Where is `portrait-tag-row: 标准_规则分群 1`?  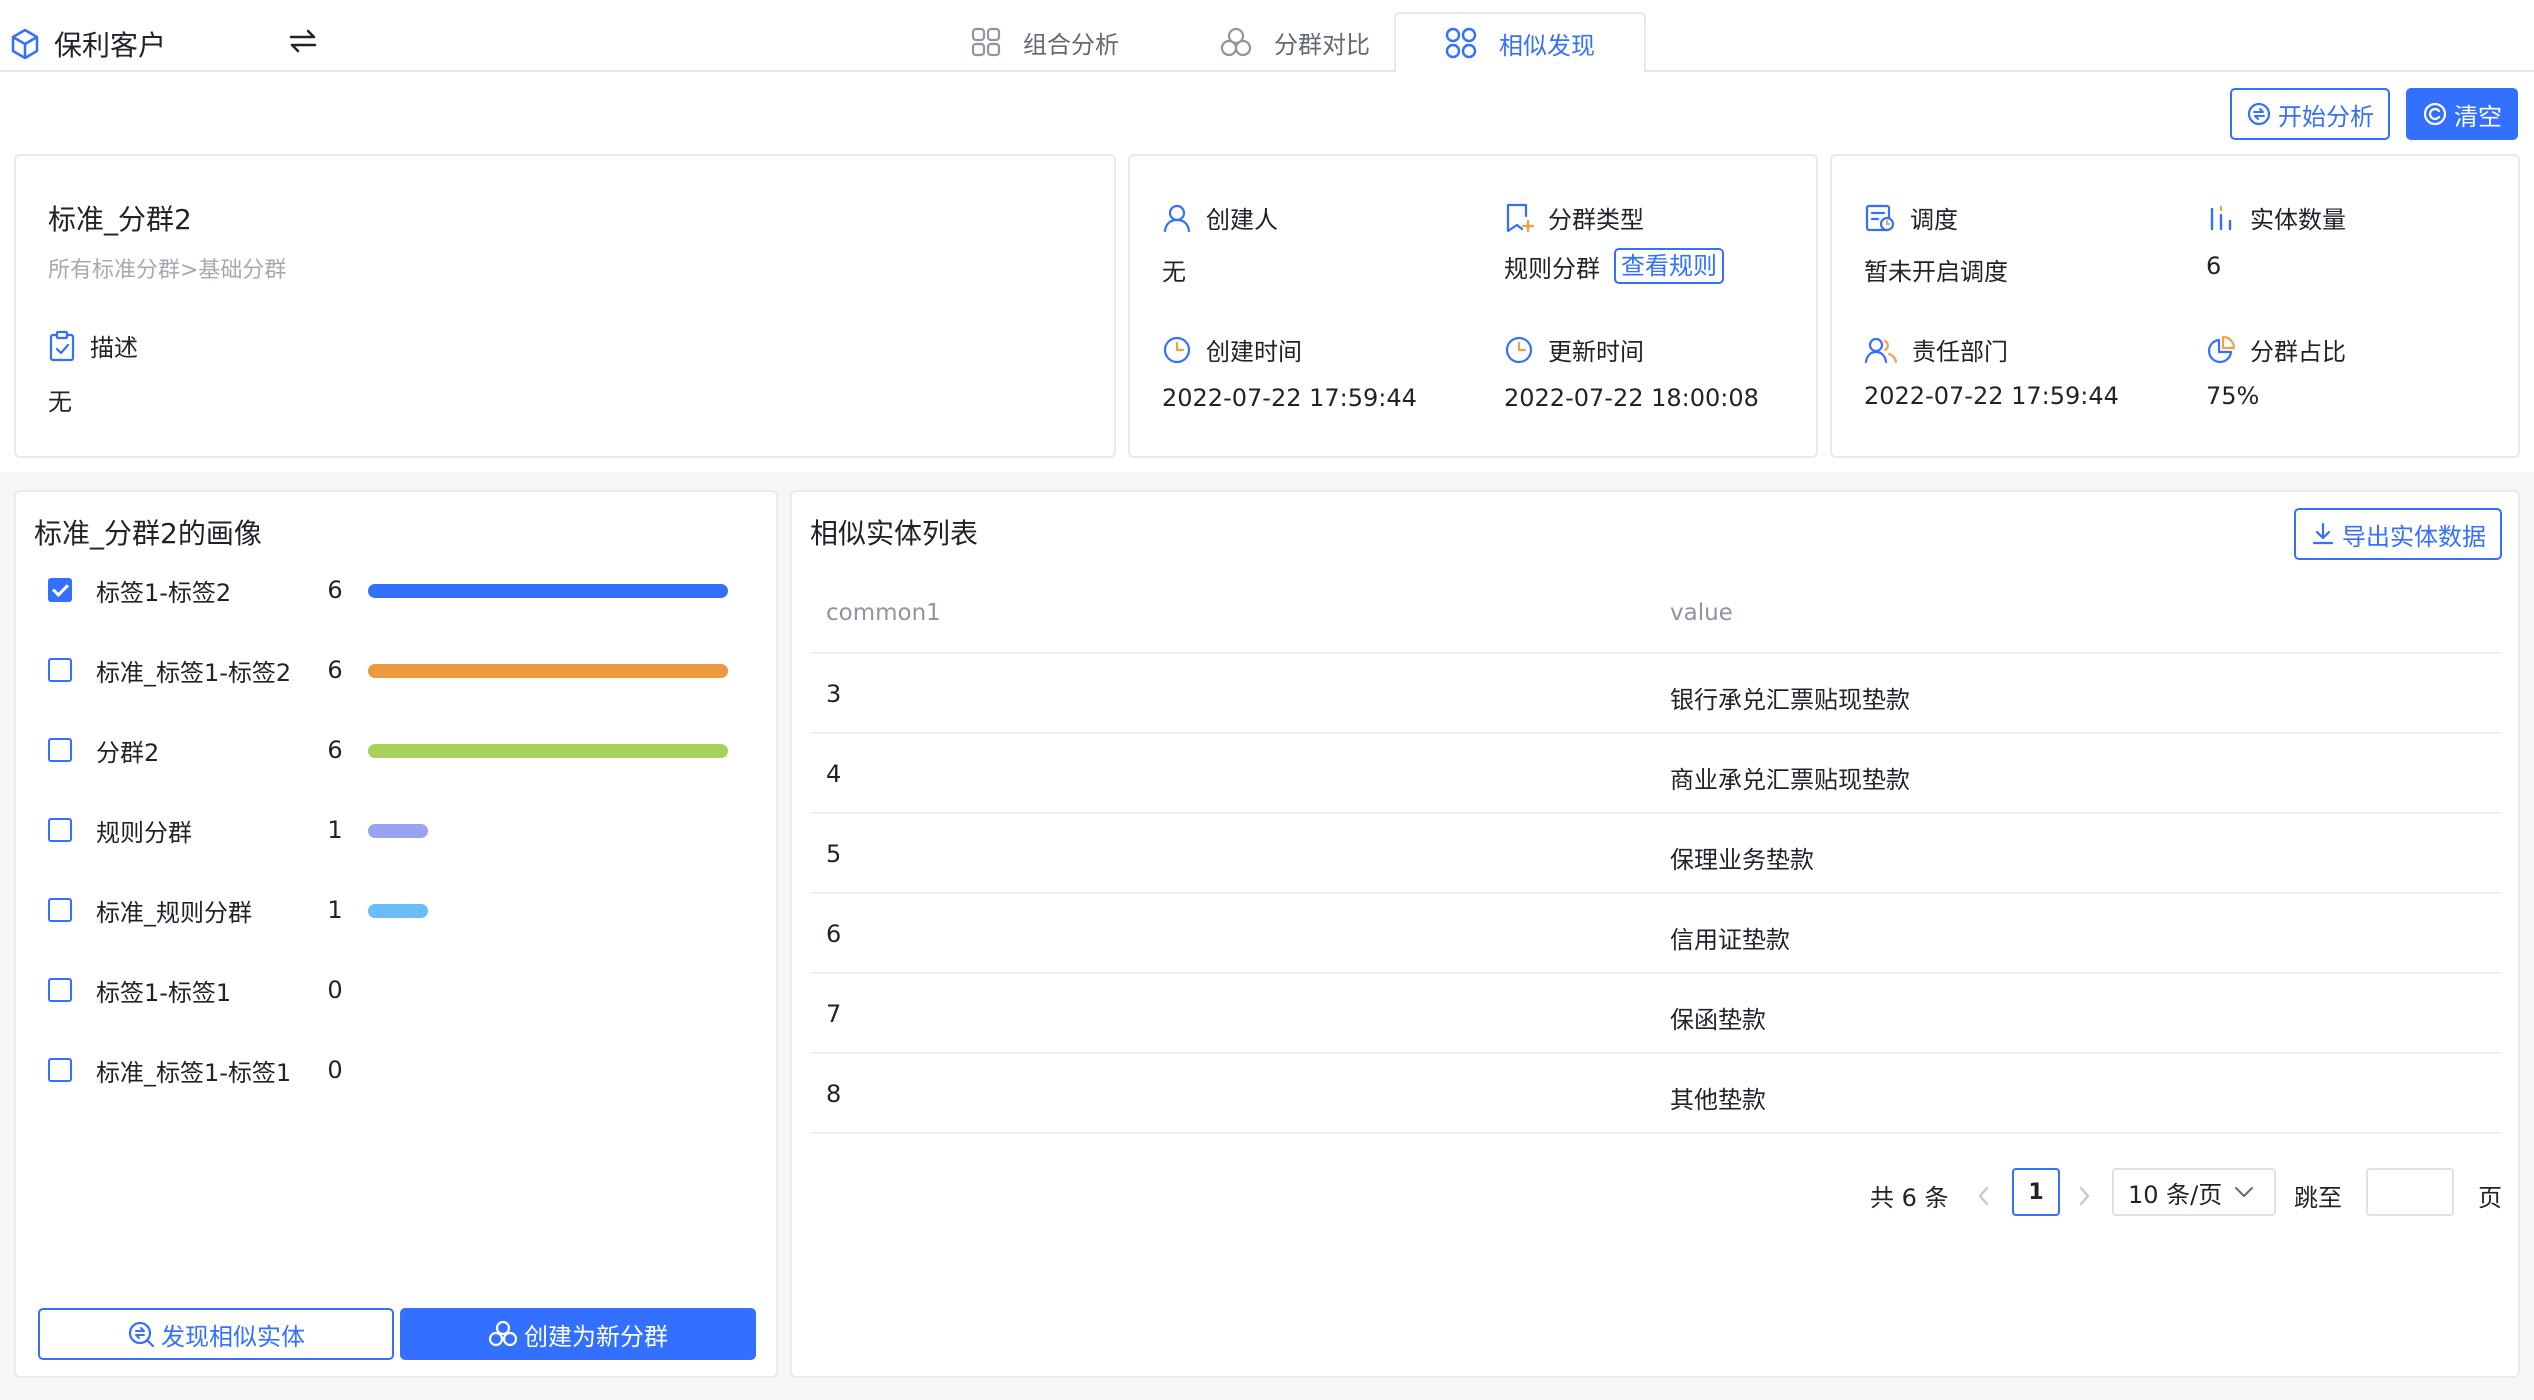 portrait-tag-row: 标准_规则分群 1 is located at coordinates (398, 910).